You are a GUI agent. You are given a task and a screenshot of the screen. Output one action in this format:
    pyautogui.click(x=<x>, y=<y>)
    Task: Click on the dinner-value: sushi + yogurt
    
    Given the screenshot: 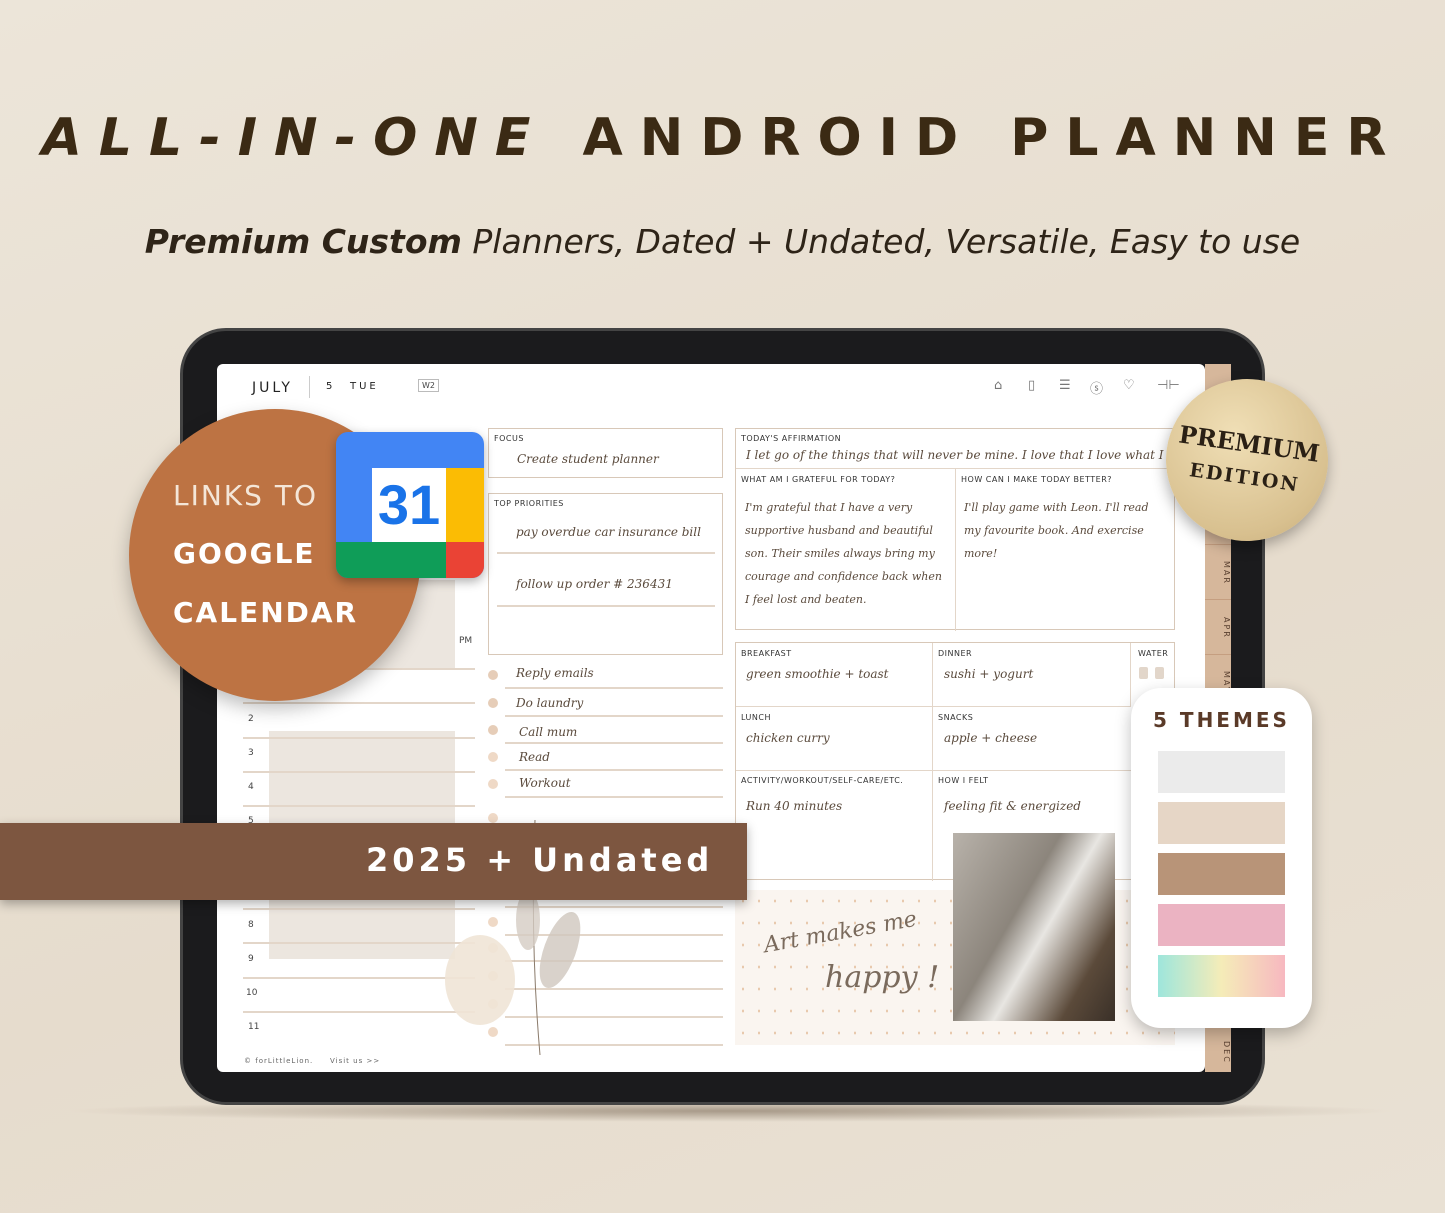 What is the action you would take?
    pyautogui.click(x=988, y=674)
    